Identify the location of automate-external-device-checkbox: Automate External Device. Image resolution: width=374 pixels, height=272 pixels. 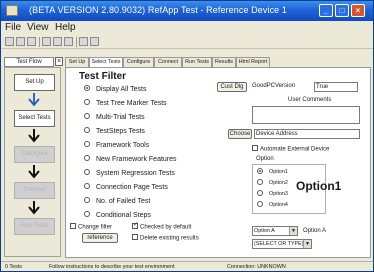
(290, 149).